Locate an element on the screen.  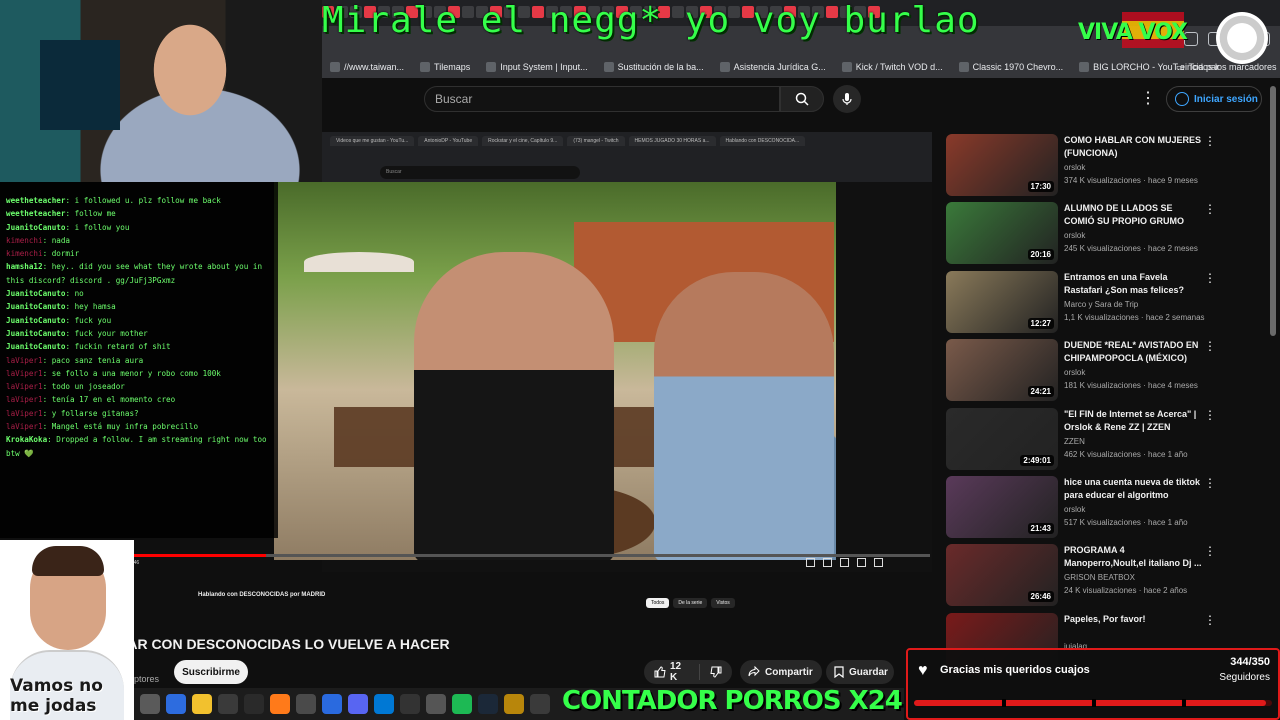
recommendation-thumbnail: 21:43 is located at coordinates (1002, 507).